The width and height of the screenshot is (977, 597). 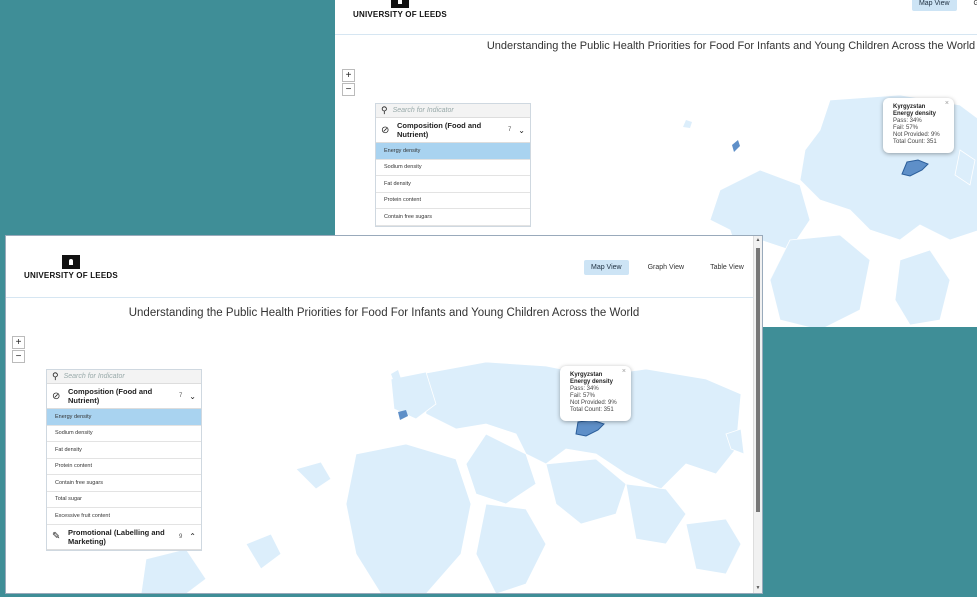 I want to click on group-count: 9, so click(x=180, y=536).